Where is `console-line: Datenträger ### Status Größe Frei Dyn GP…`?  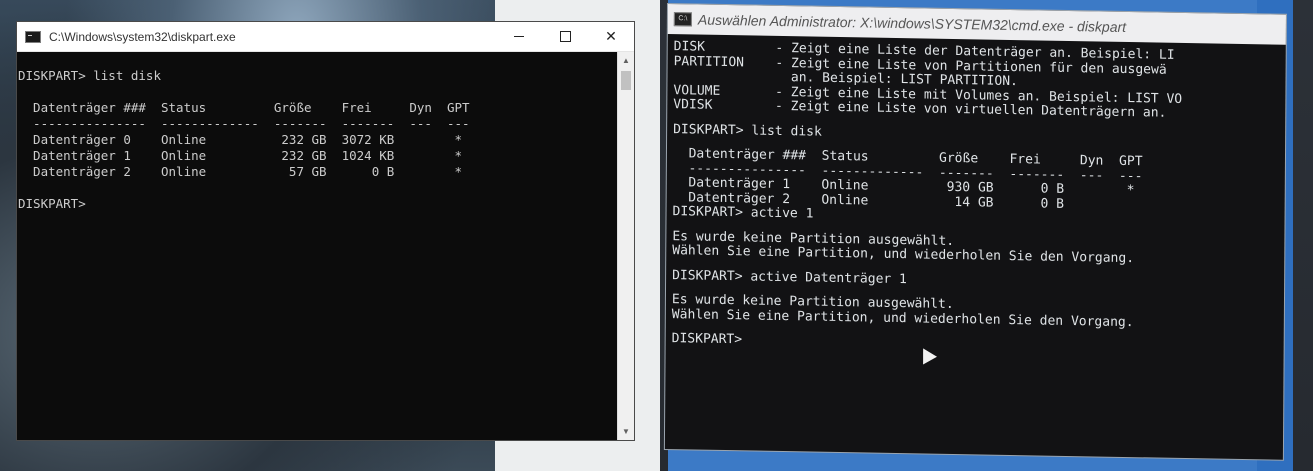 console-line: Datenträger ### Status Größe Frei Dyn GP… is located at coordinates (244, 107).